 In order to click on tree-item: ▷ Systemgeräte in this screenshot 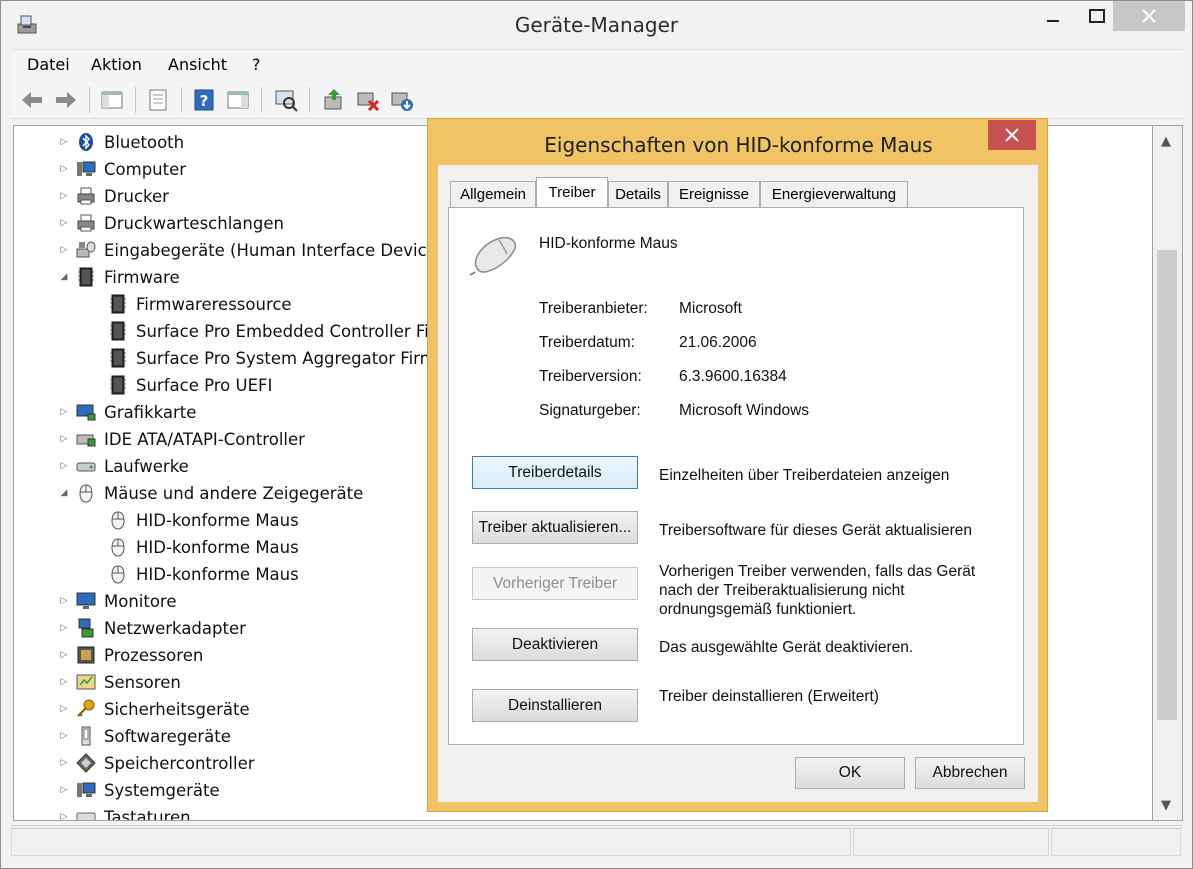, I will do `click(139, 790)`.